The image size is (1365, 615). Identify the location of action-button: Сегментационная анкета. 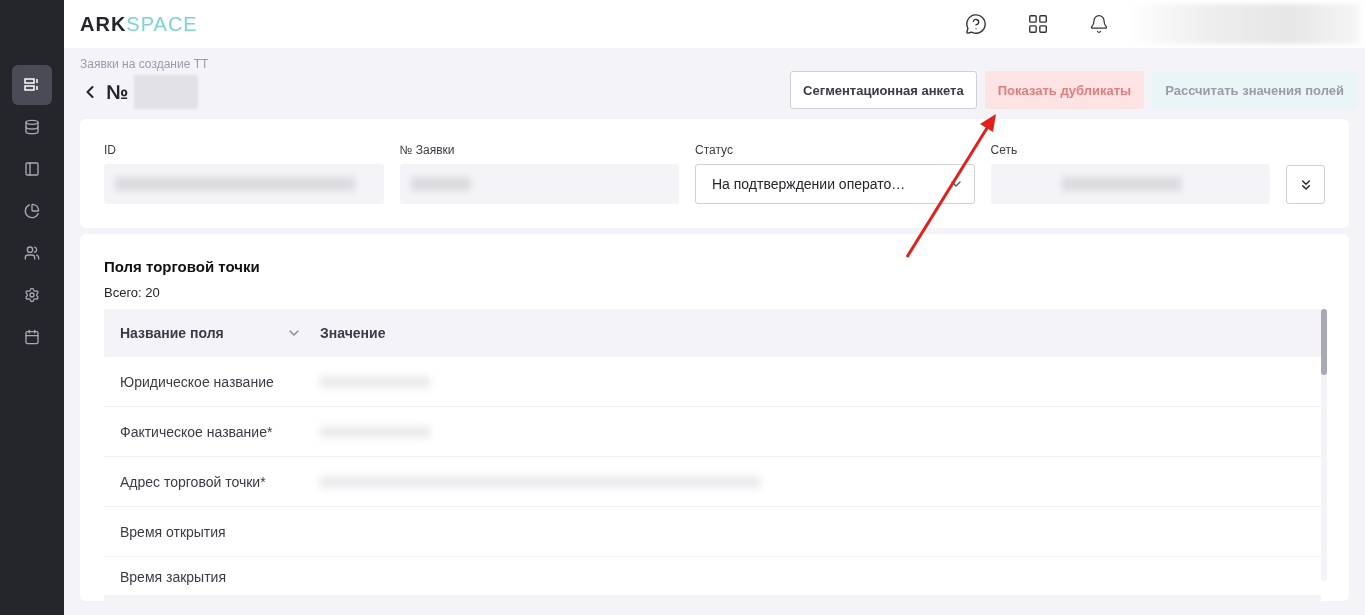
(883, 90).